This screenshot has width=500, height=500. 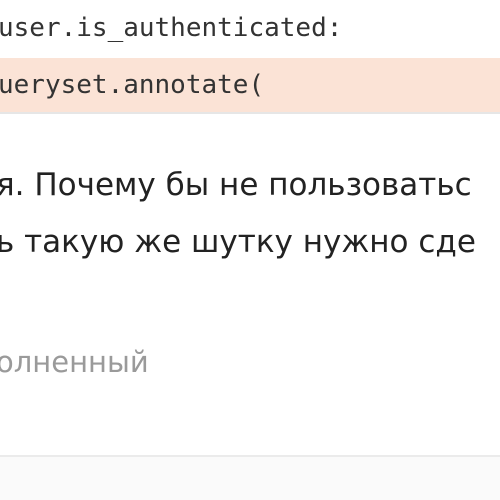 What do you see at coordinates (74, 362) in the screenshot?
I see `status-label: олненный` at bounding box center [74, 362].